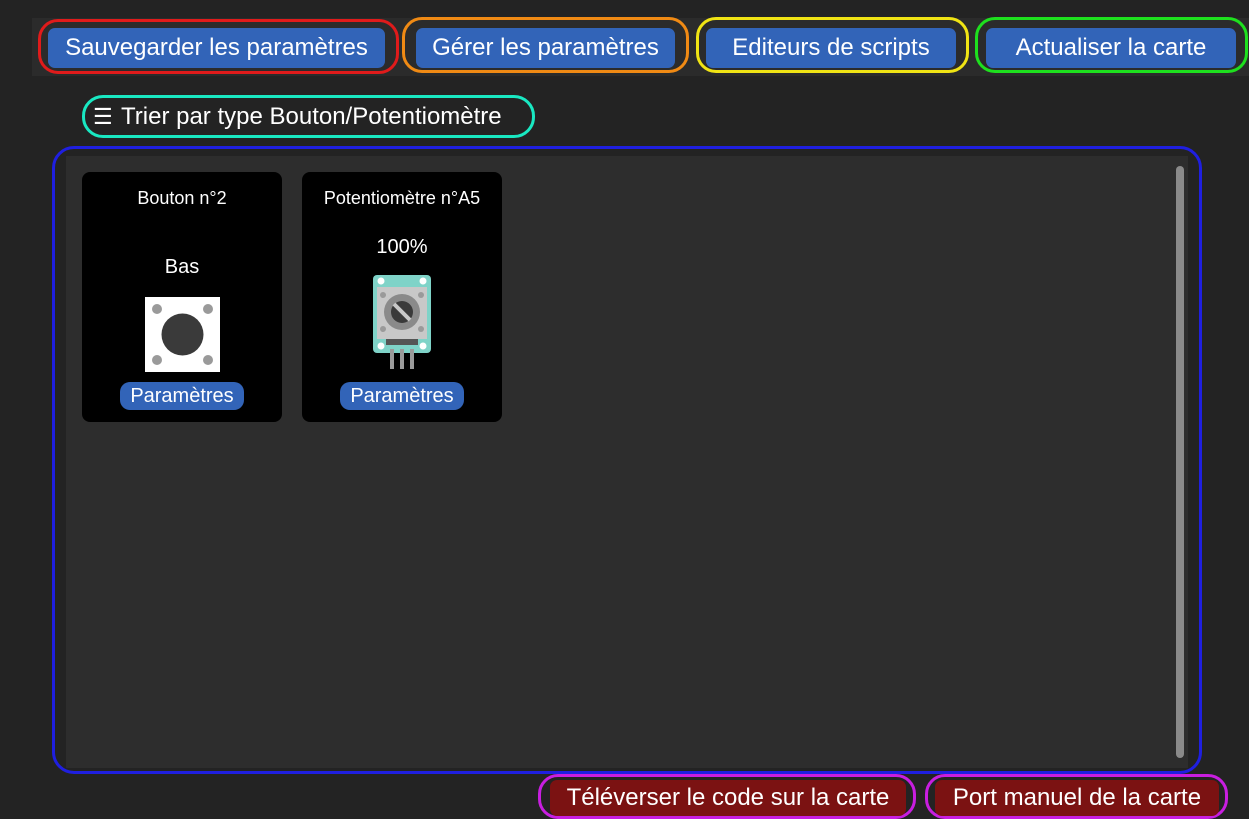  I want to click on panel-scrollbar, so click(1180, 462).